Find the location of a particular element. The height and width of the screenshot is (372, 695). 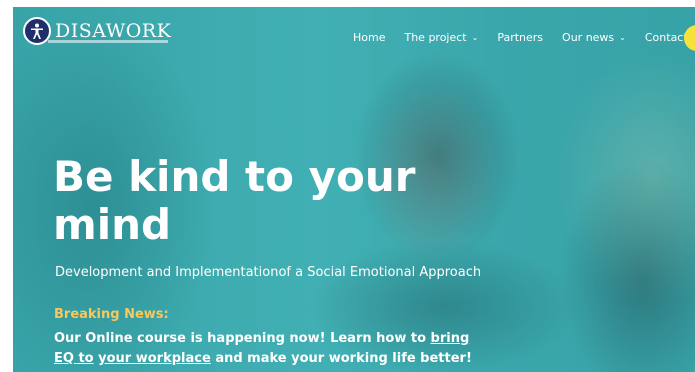

nav-item-label: Contact is located at coordinates (666, 37).